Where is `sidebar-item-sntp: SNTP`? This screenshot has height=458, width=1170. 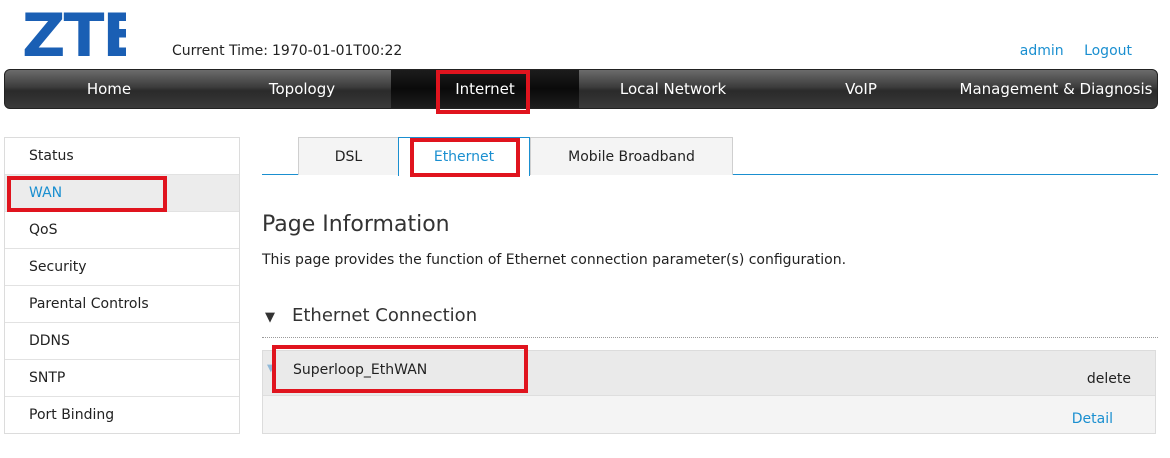
sidebar-item-sntp: SNTP is located at coordinates (122, 378).